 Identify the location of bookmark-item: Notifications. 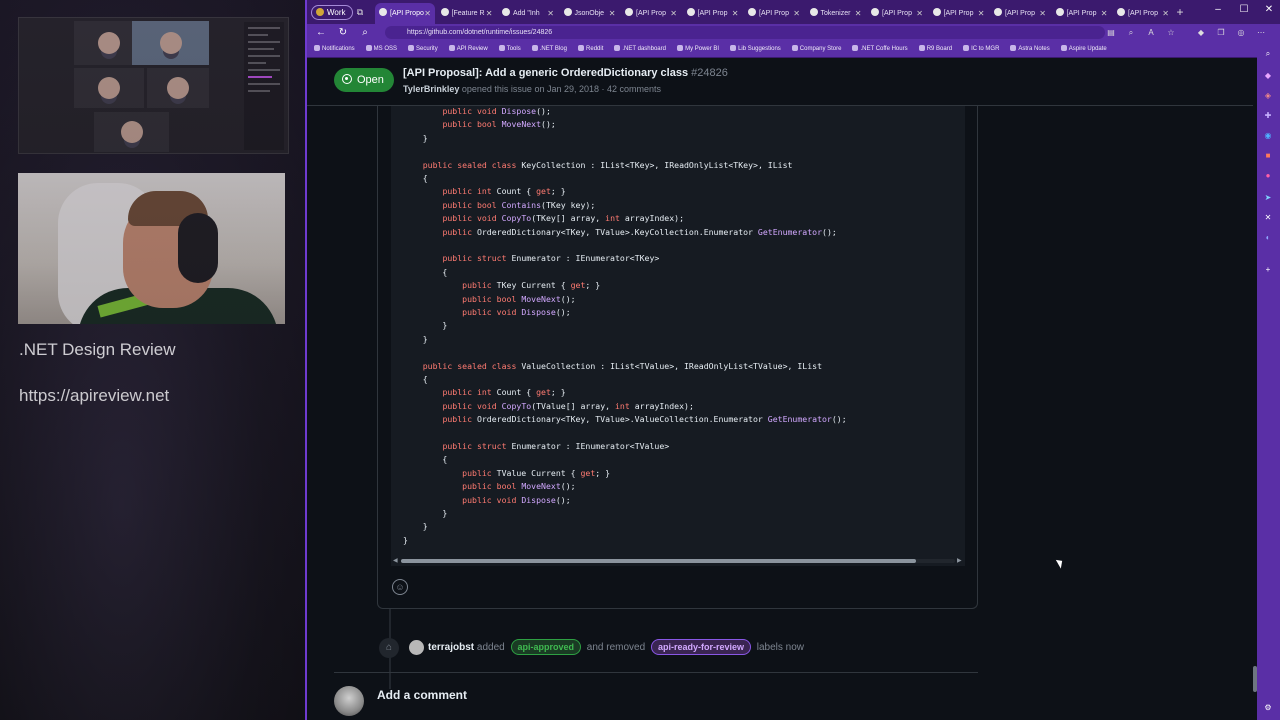
(334, 49).